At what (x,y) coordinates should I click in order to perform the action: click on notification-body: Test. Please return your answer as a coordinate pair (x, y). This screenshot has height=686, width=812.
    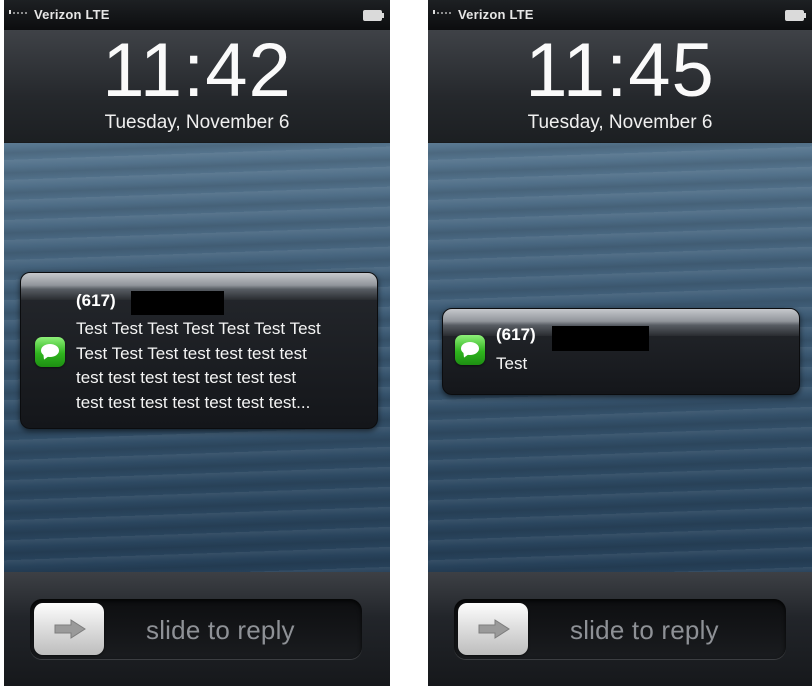
    Looking at the image, I should click on (511, 364).